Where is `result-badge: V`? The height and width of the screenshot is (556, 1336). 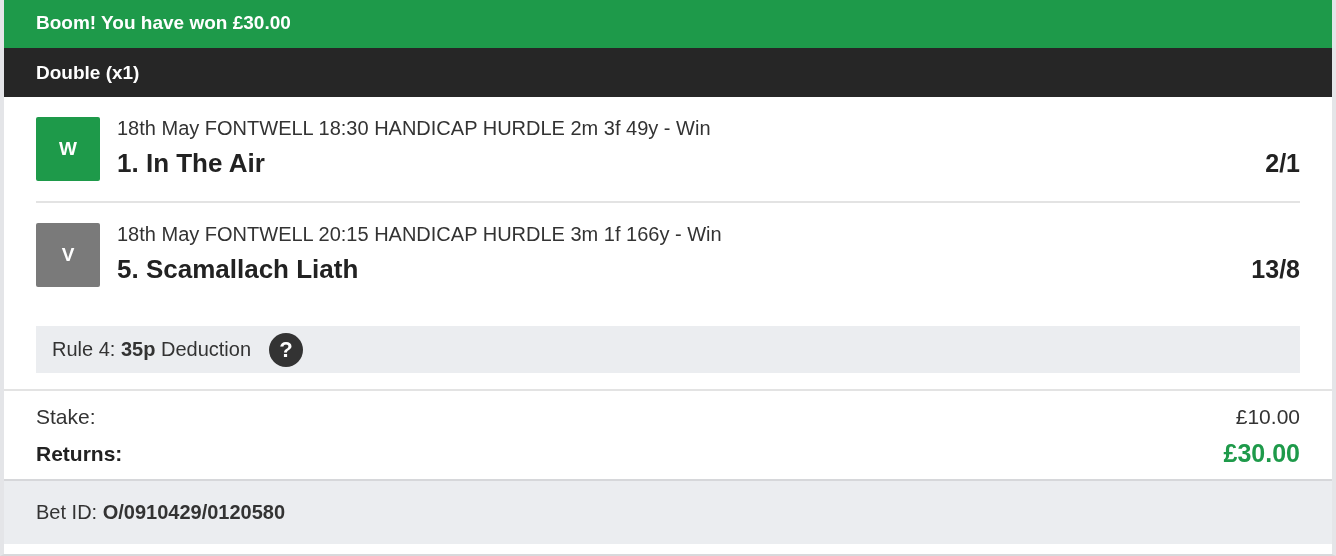
result-badge: V is located at coordinates (68, 255).